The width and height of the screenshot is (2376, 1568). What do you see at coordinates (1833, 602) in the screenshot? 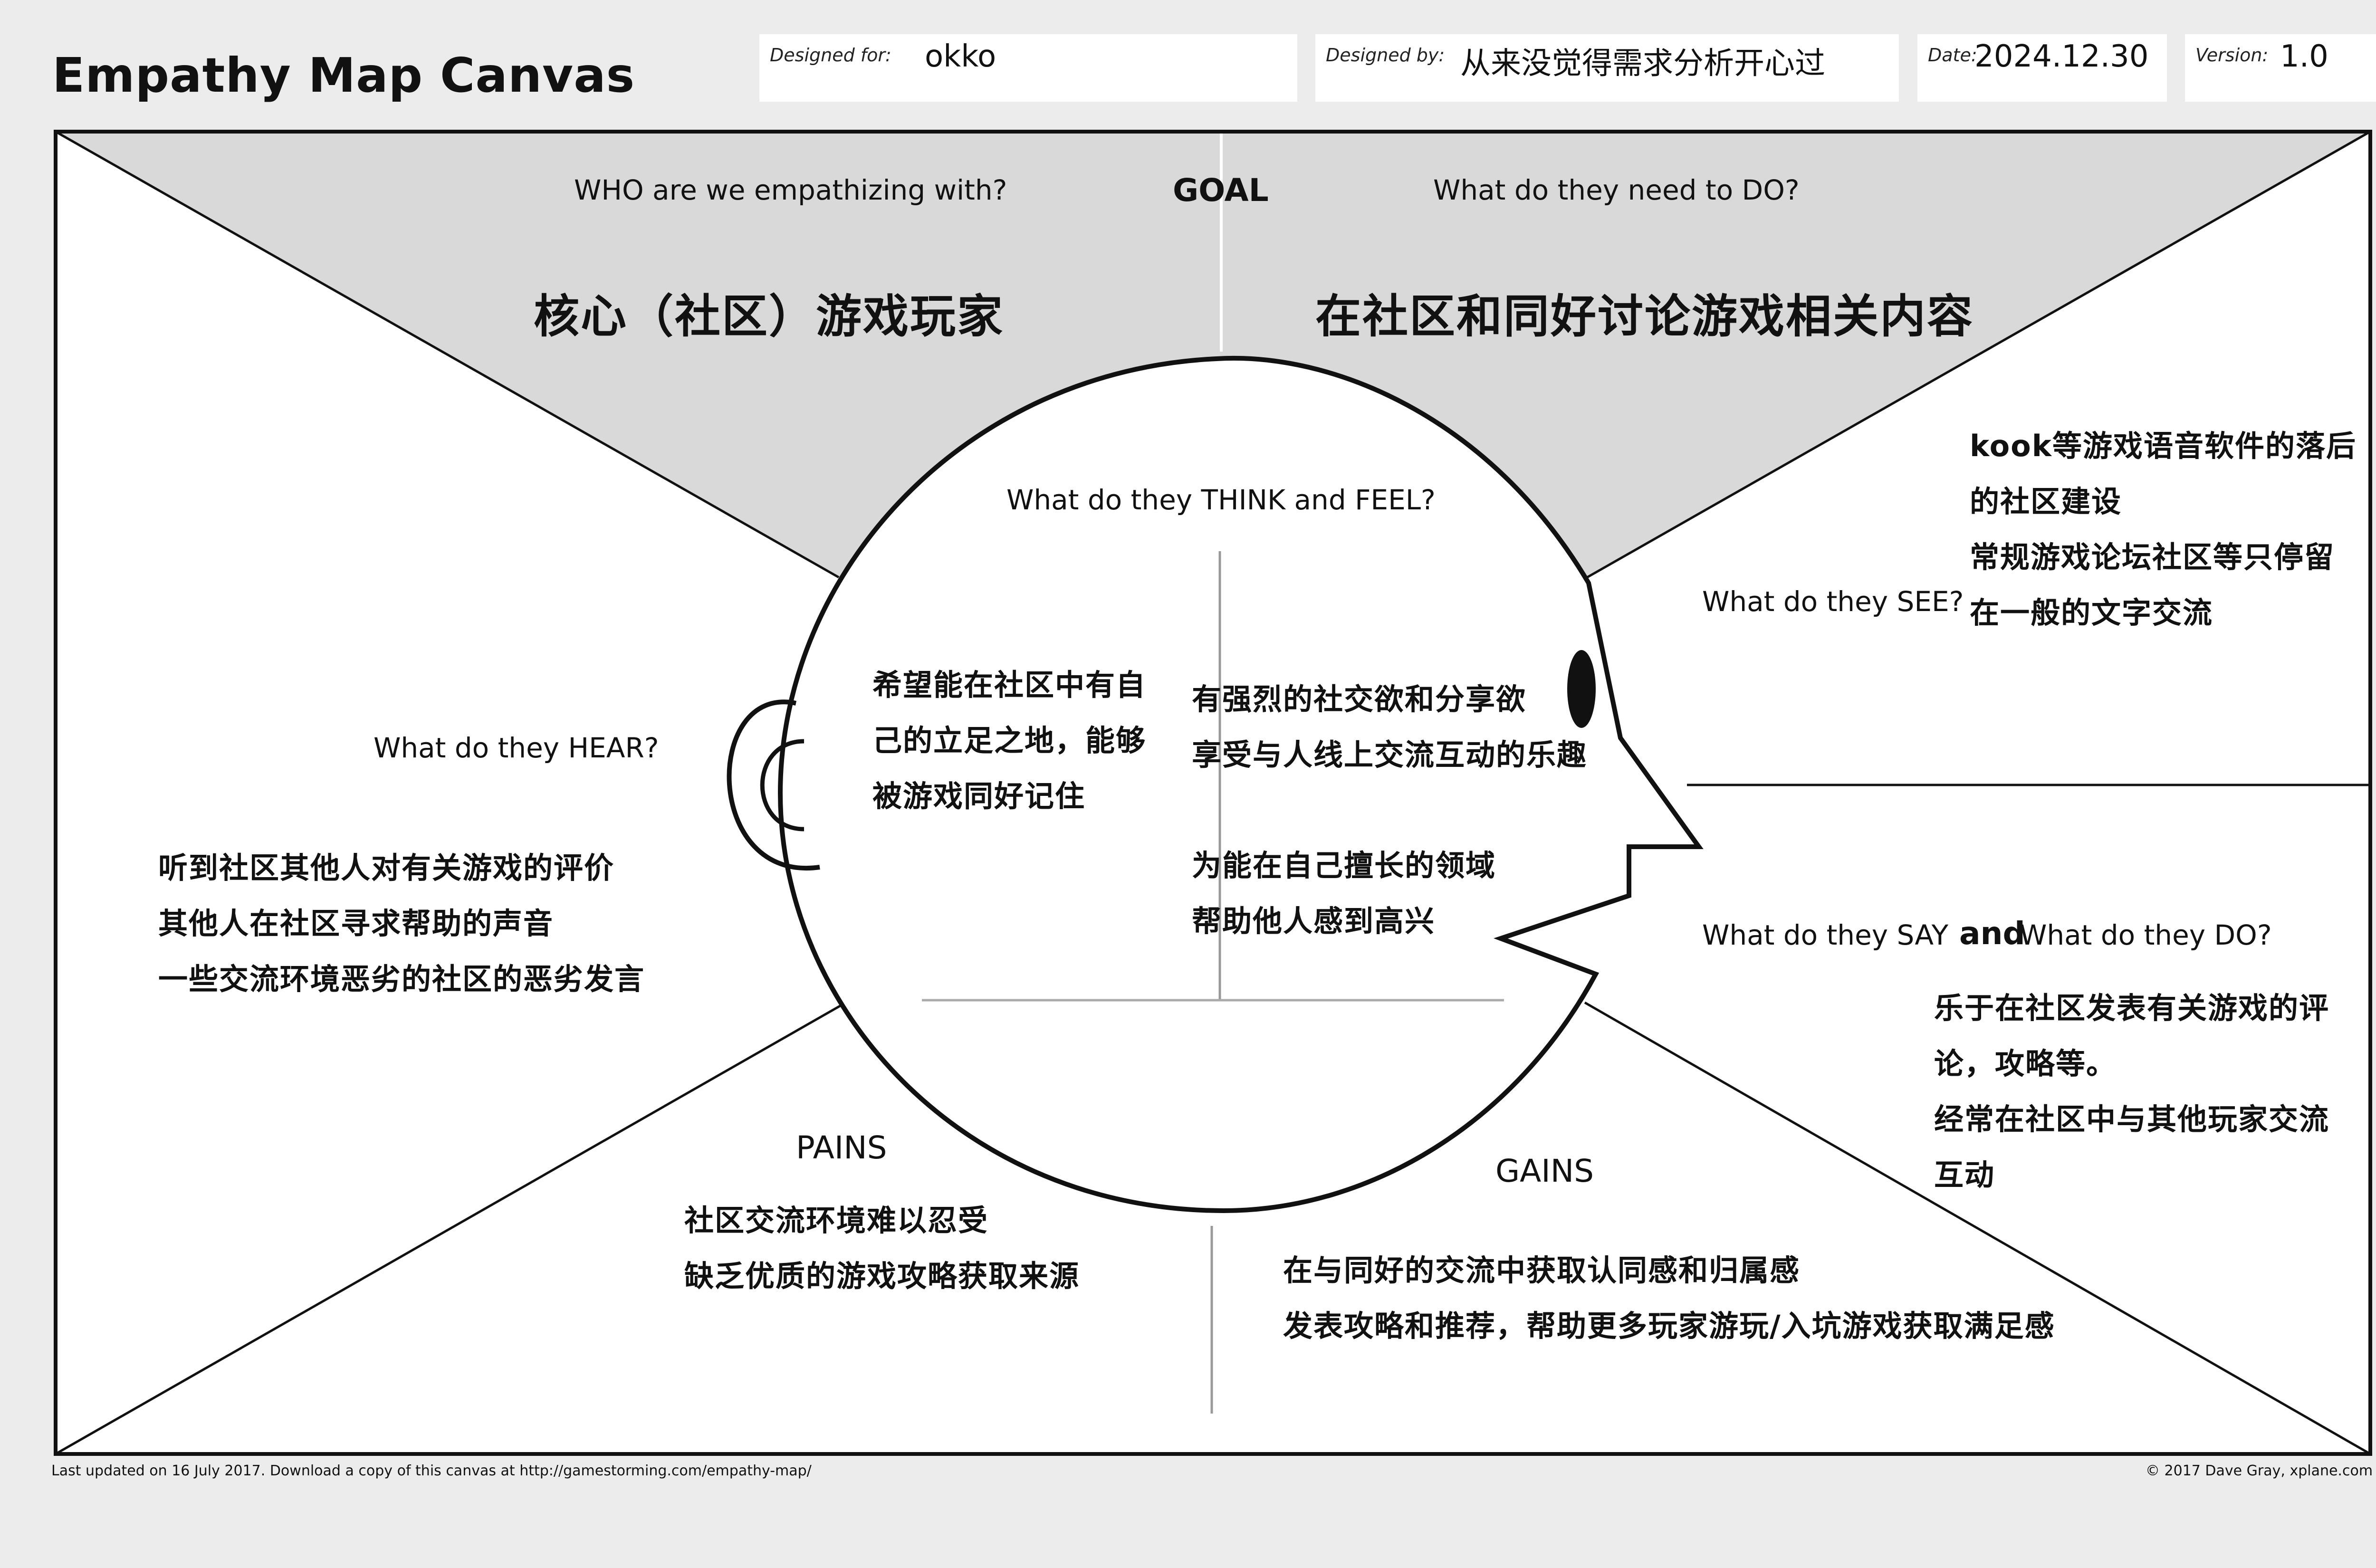
I see `see-question: What do they SEE?` at bounding box center [1833, 602].